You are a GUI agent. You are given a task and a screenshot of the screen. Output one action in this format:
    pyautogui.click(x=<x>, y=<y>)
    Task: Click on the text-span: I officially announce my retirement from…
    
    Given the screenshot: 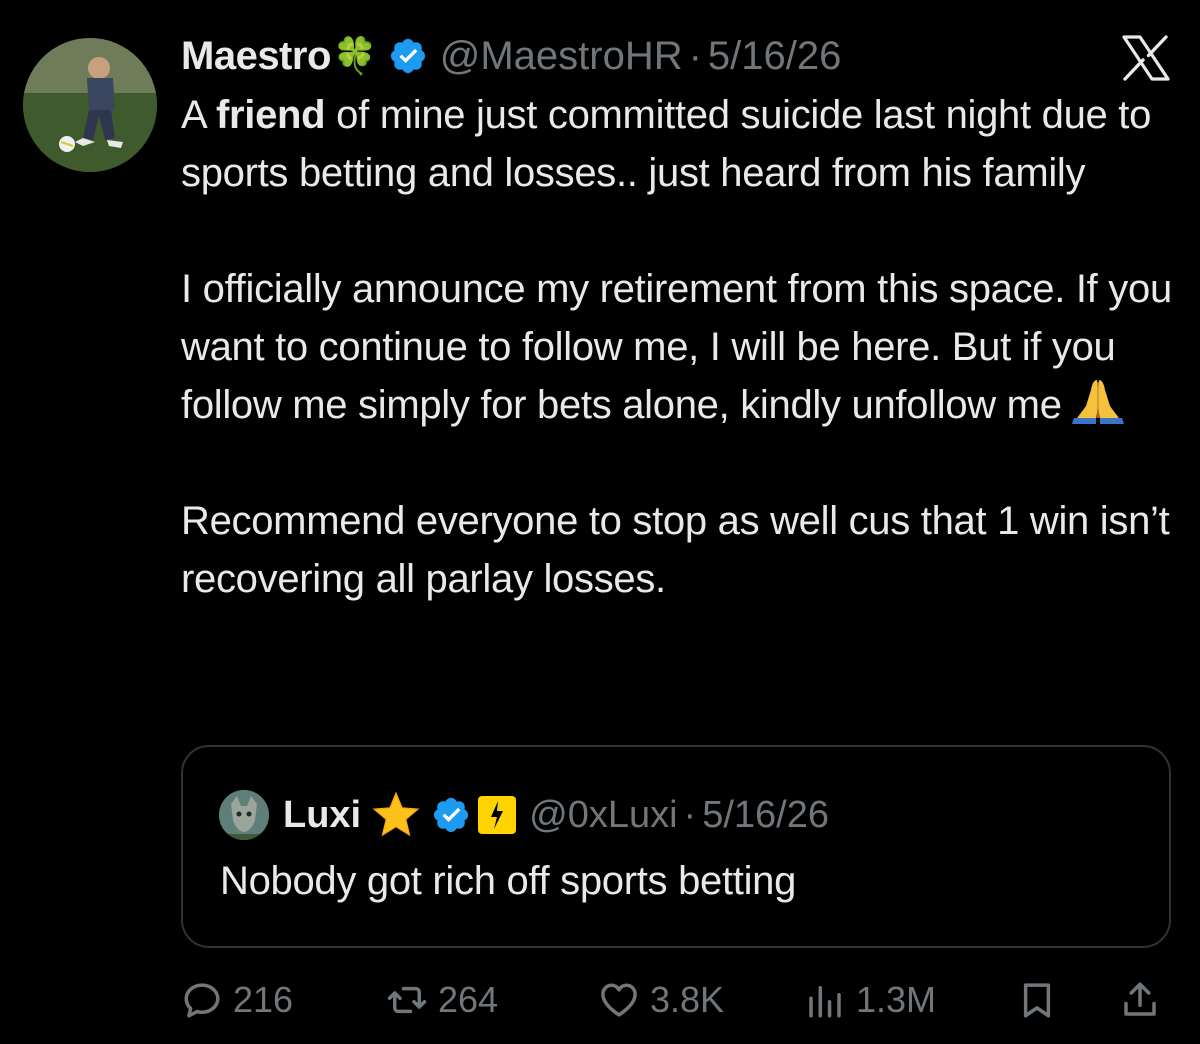 What is the action you would take?
    pyautogui.click(x=676, y=347)
    